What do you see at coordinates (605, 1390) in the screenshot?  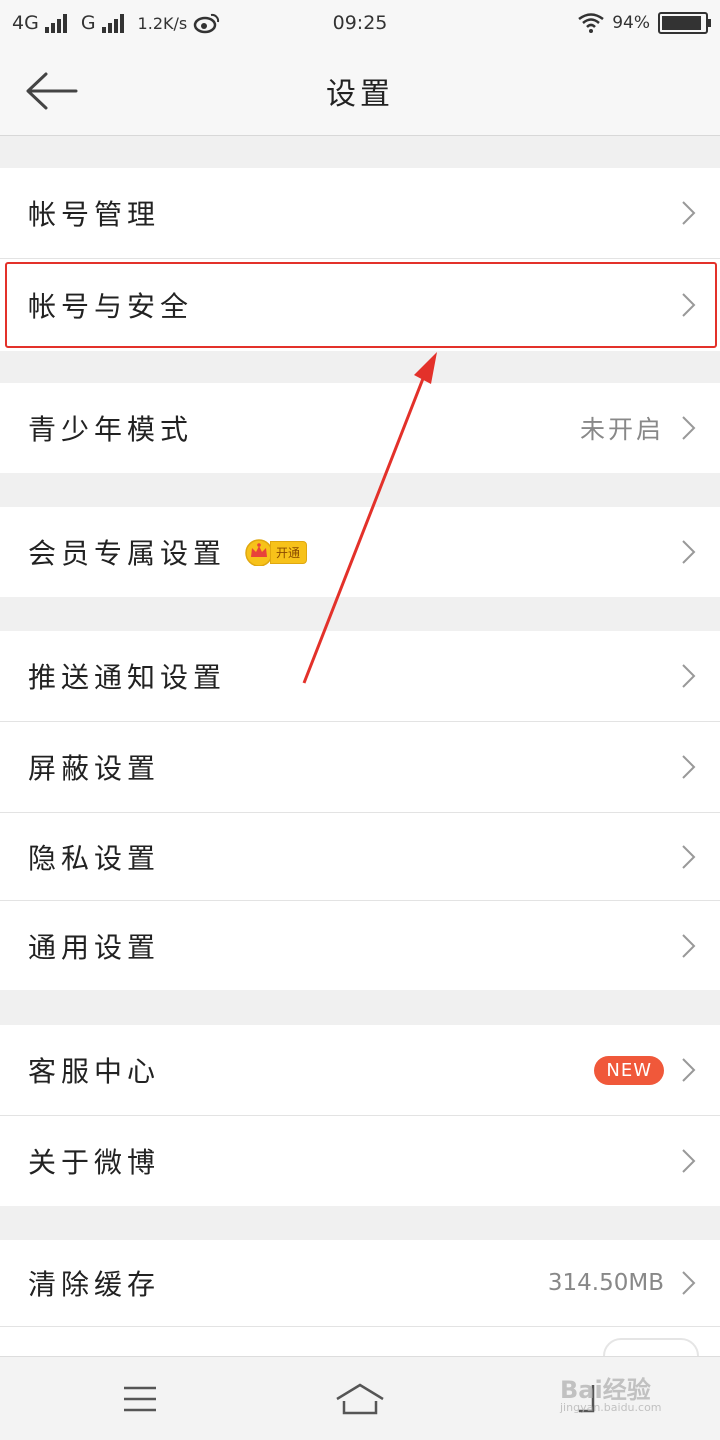 I see `watermark-text: Bai经验` at bounding box center [605, 1390].